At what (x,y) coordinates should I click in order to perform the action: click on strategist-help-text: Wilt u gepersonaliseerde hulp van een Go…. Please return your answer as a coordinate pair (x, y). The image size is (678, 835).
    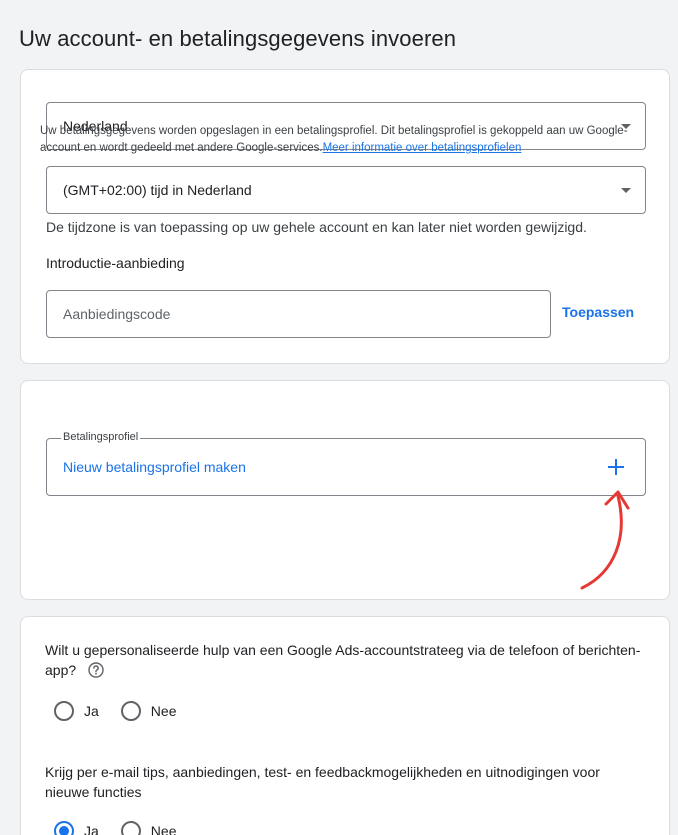
    Looking at the image, I should click on (343, 660).